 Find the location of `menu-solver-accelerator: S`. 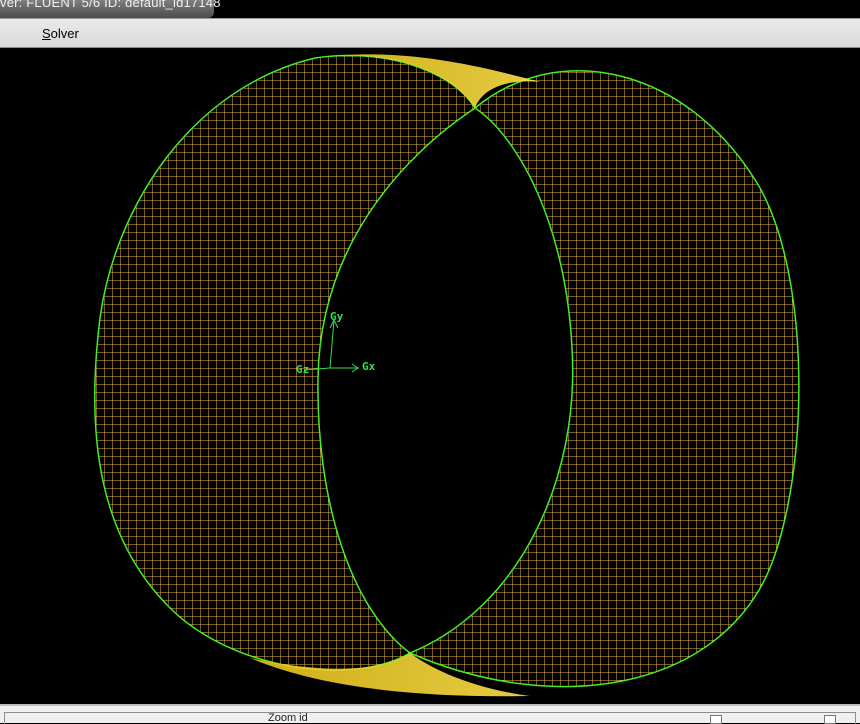

menu-solver-accelerator: S is located at coordinates (46, 33).